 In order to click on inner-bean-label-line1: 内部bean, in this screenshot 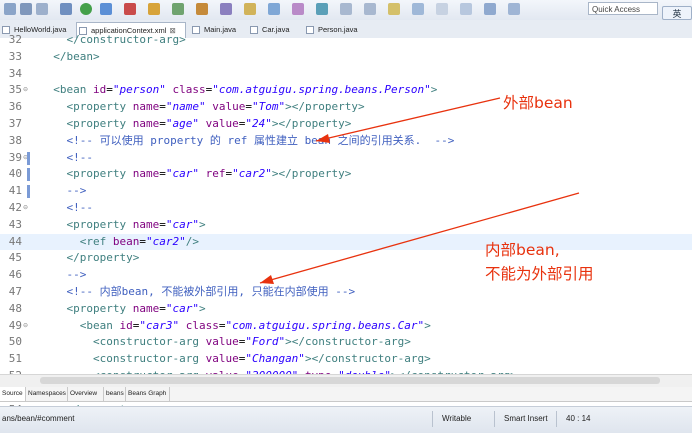, I will do `click(522, 250)`.